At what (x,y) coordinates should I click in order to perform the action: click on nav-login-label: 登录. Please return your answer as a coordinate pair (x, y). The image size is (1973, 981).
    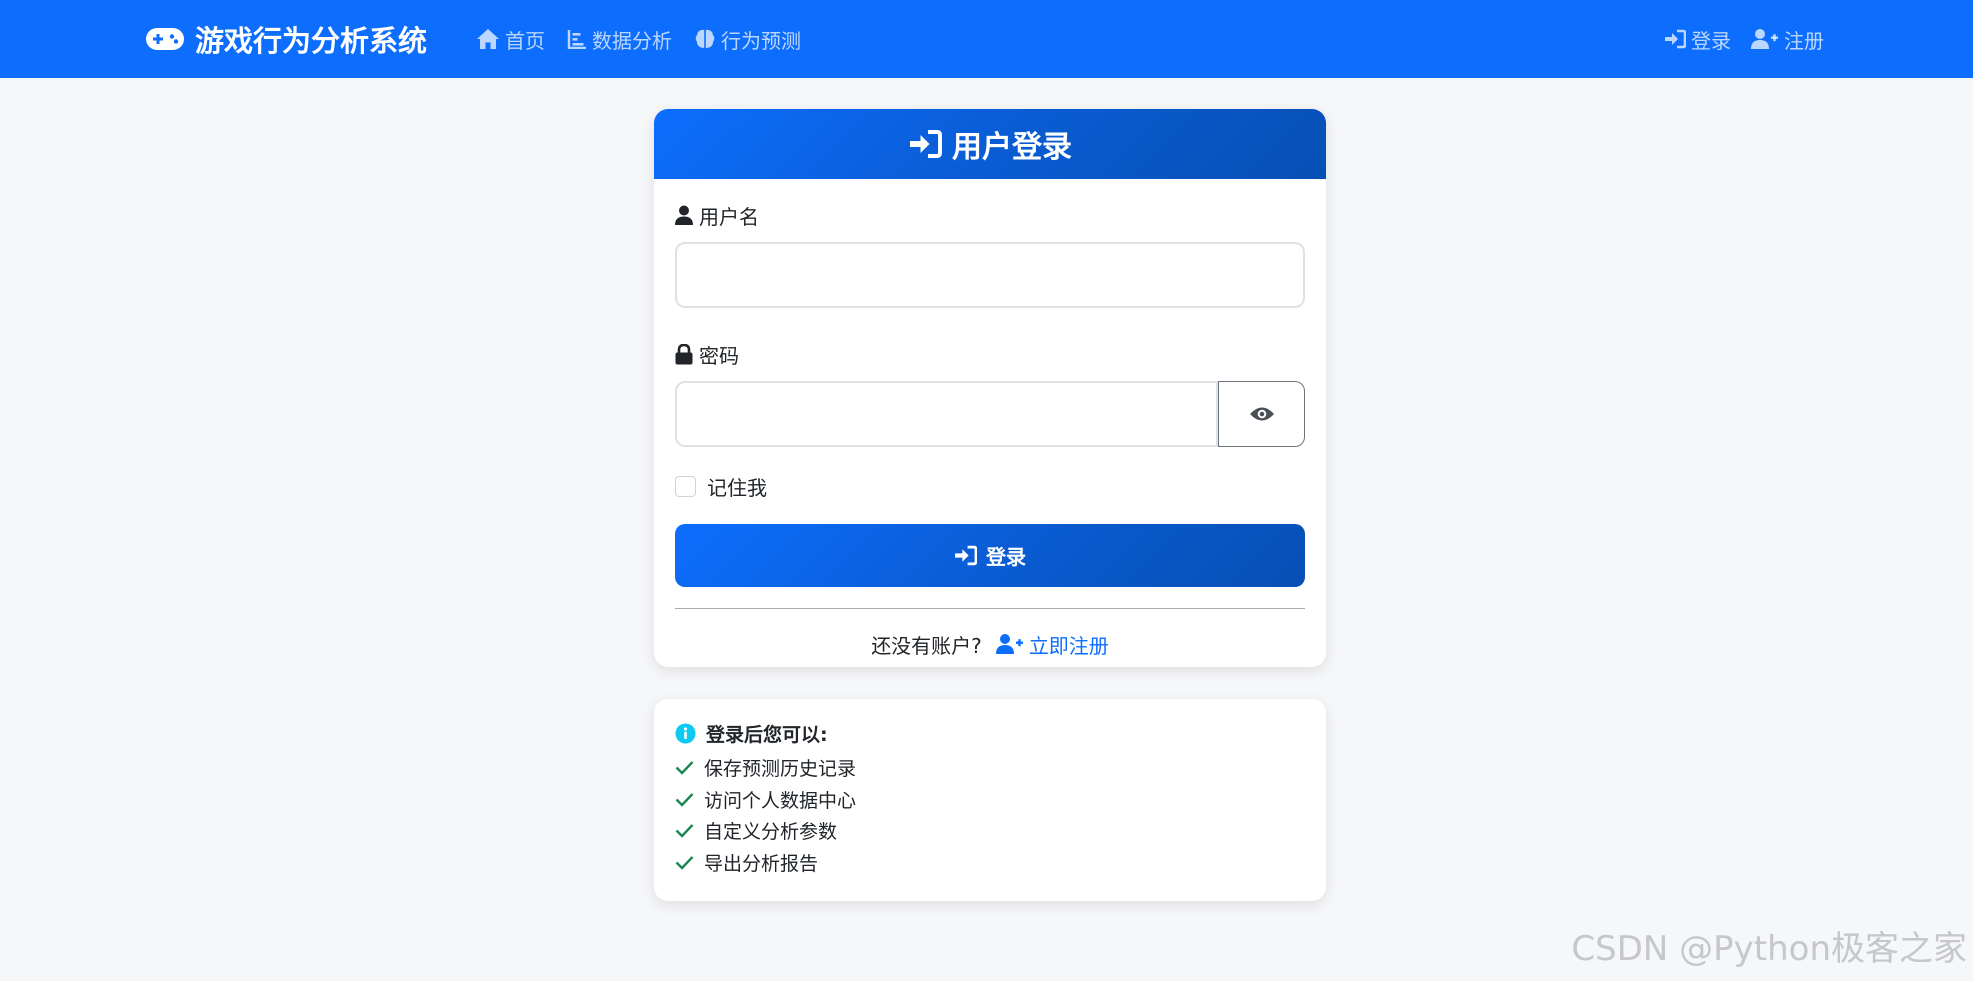
    Looking at the image, I should click on (1711, 40).